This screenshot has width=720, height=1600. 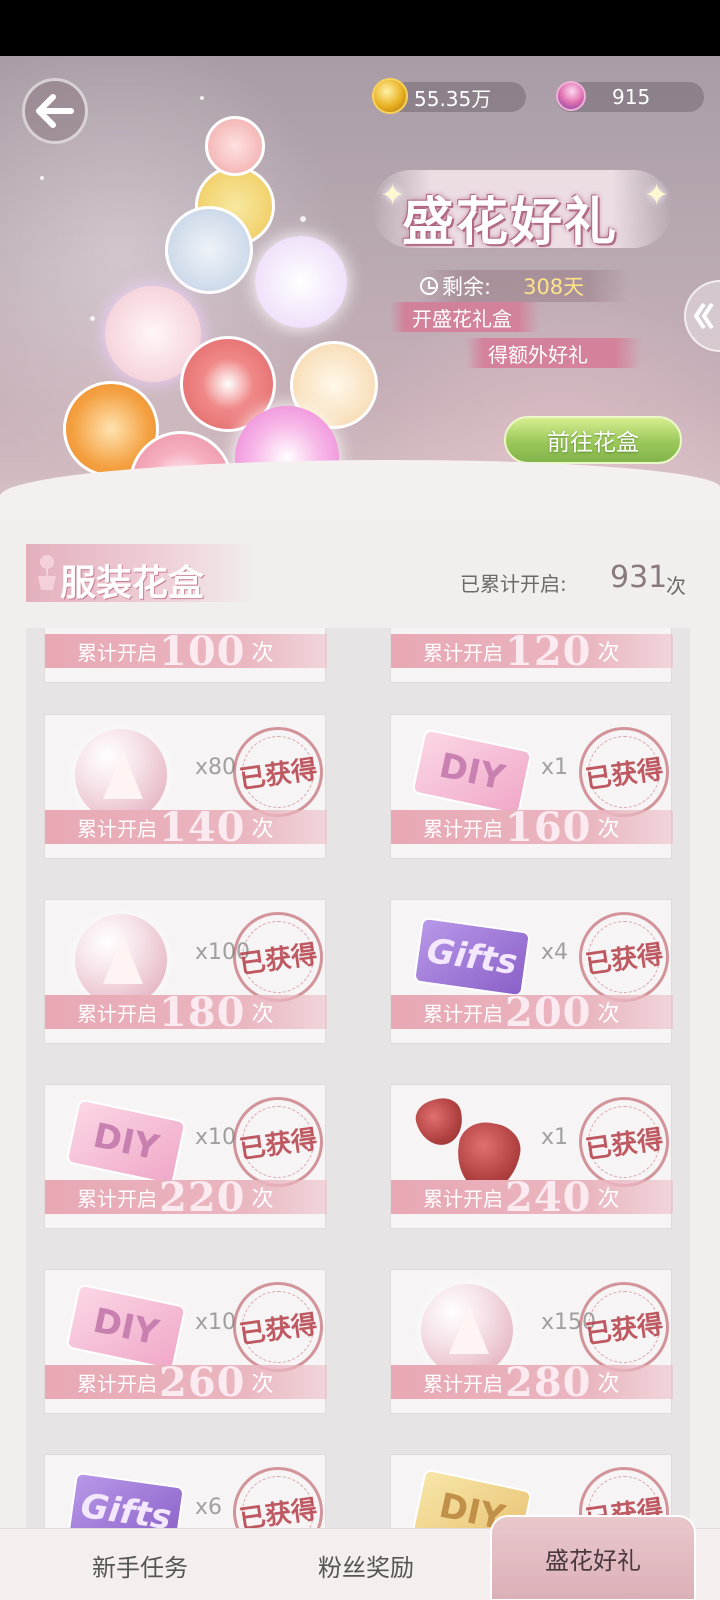 What do you see at coordinates (532, 1012) in the screenshot?
I see `reward-threshold-bar: 累计开启 200 次` at bounding box center [532, 1012].